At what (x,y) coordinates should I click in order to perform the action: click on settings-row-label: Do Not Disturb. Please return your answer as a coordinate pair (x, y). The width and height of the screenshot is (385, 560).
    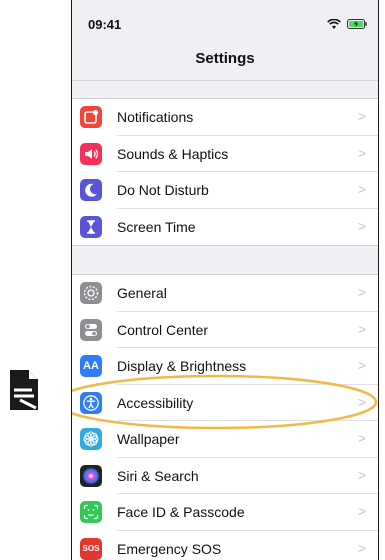
    Looking at the image, I should click on (163, 190).